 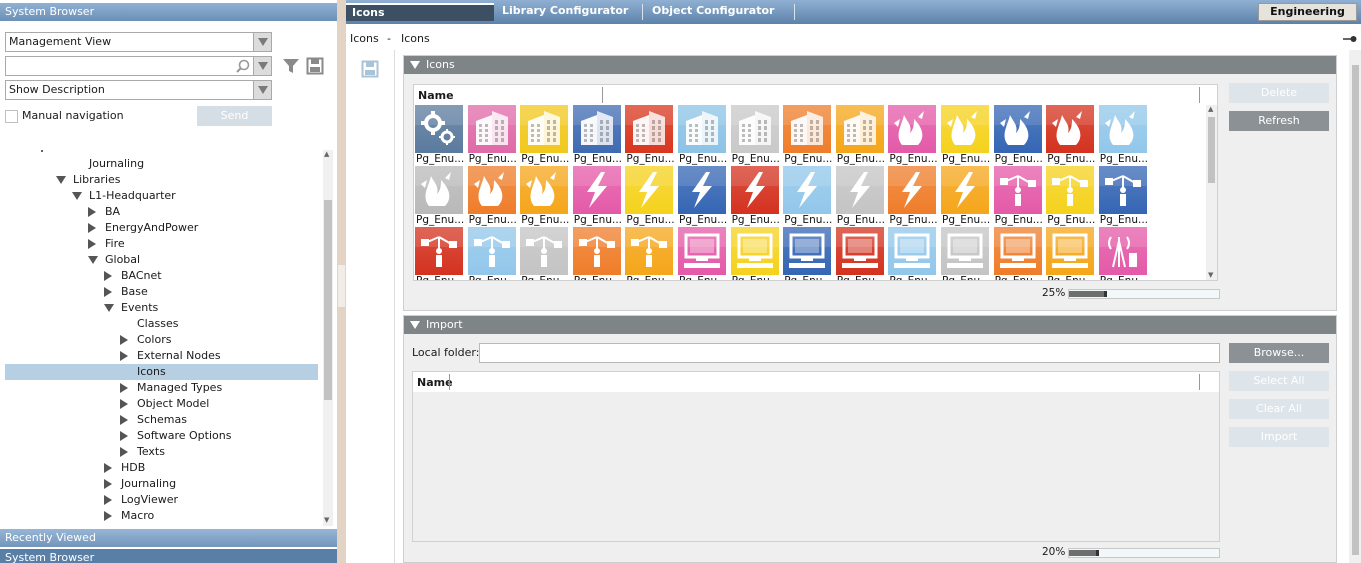 What do you see at coordinates (1355, 310) in the screenshot?
I see `main-scroll-thumb` at bounding box center [1355, 310].